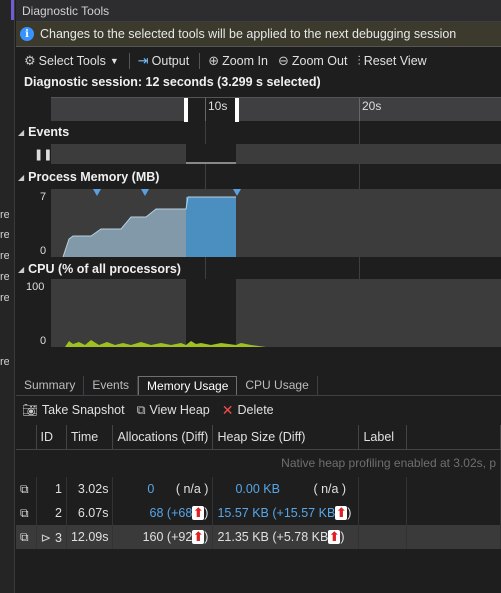 The width and height of the screenshot is (501, 593). Describe the element at coordinates (90, 437) in the screenshot. I see `column-header-time: Time` at that location.